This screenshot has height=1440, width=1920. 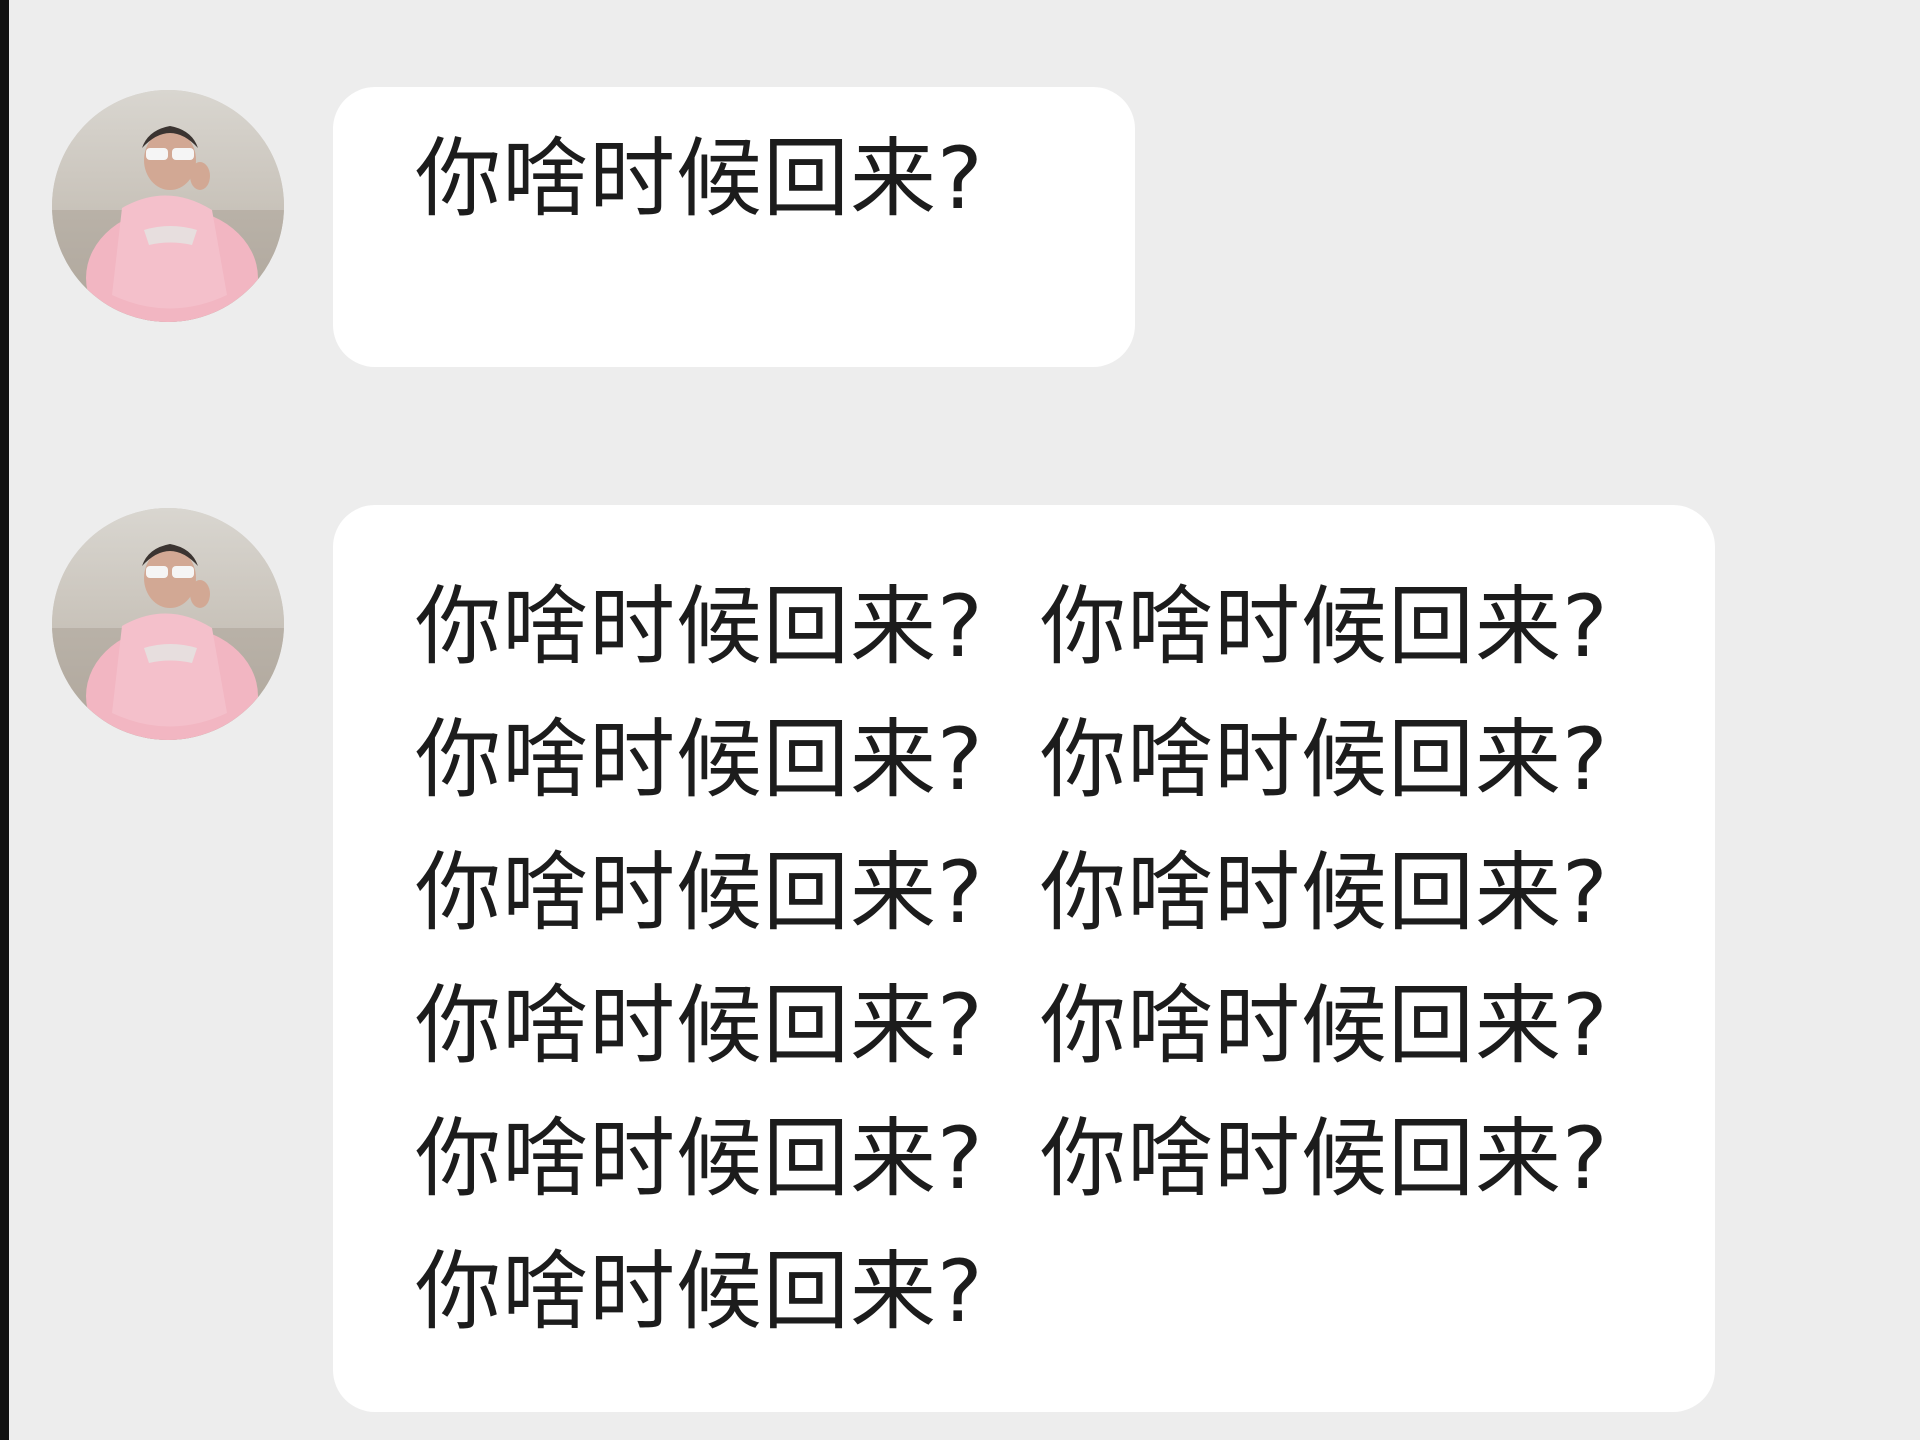 I want to click on left-edge-divider, so click(x=4, y=720).